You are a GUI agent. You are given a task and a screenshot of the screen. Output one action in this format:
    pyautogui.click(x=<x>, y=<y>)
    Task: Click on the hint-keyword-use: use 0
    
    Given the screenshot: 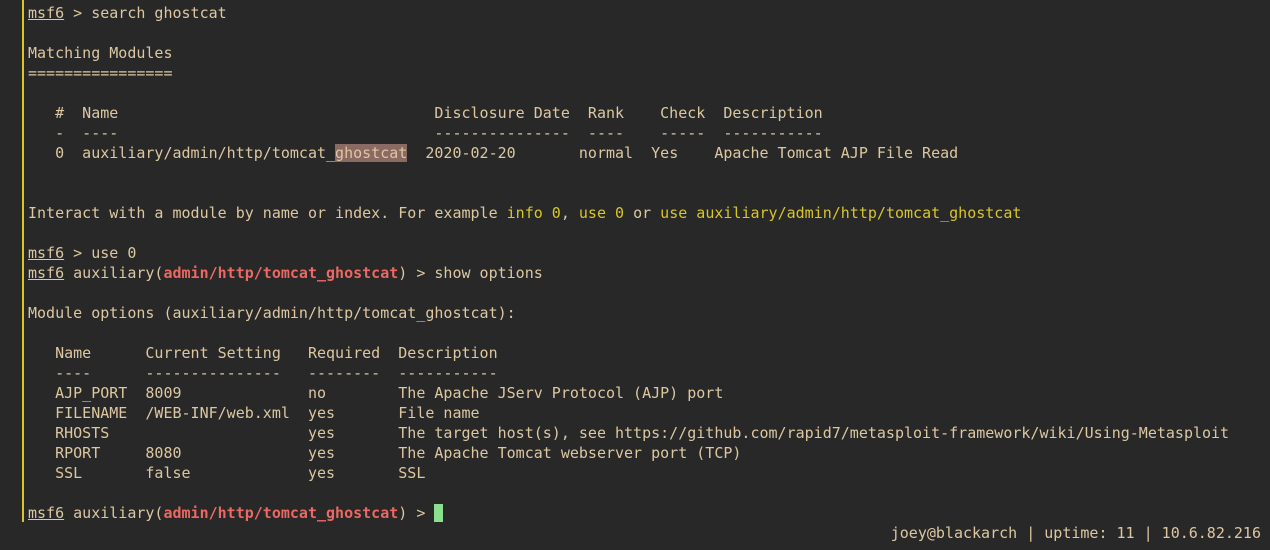 What is the action you would take?
    pyautogui.click(x=601, y=213)
    